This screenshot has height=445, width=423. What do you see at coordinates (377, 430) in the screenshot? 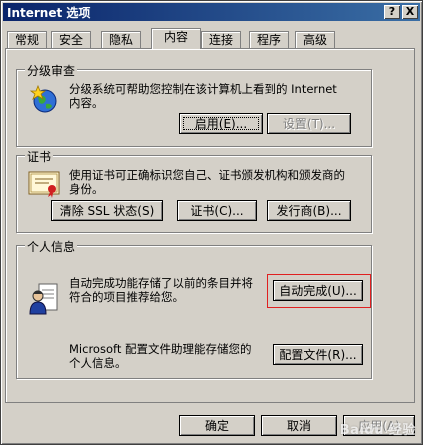
I see `baidu-watermark: Baidu 经验` at bounding box center [377, 430].